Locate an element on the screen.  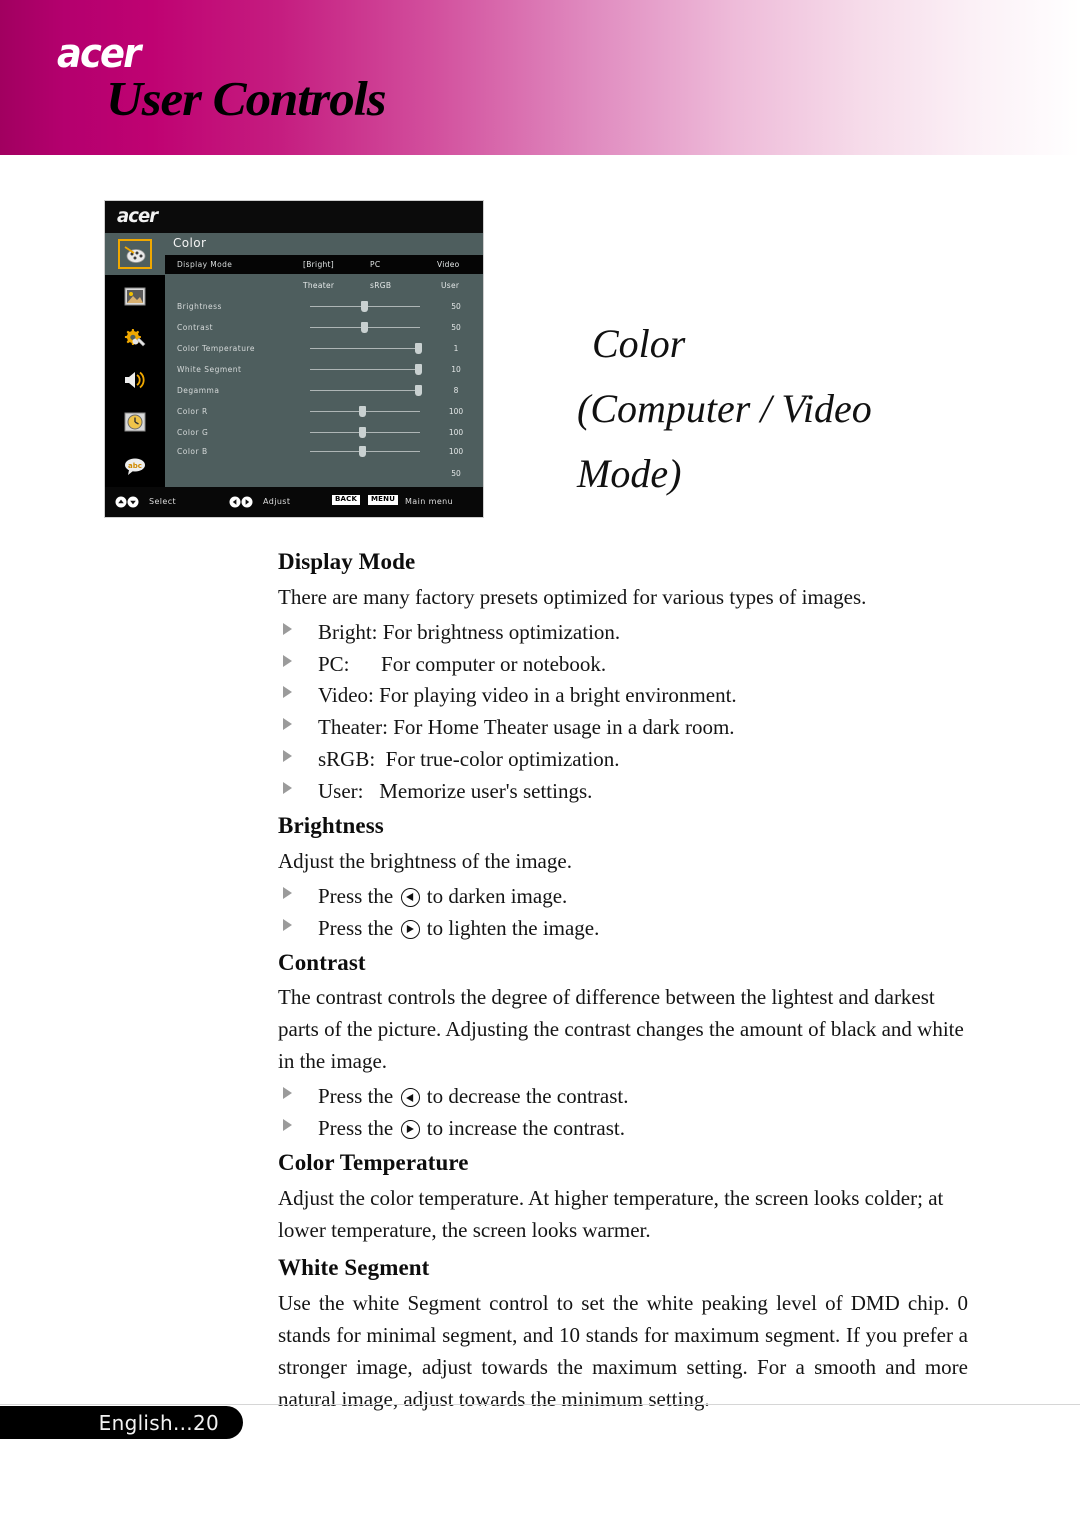
osd-row-label: Color Temperature is located at coordinates (216, 348).